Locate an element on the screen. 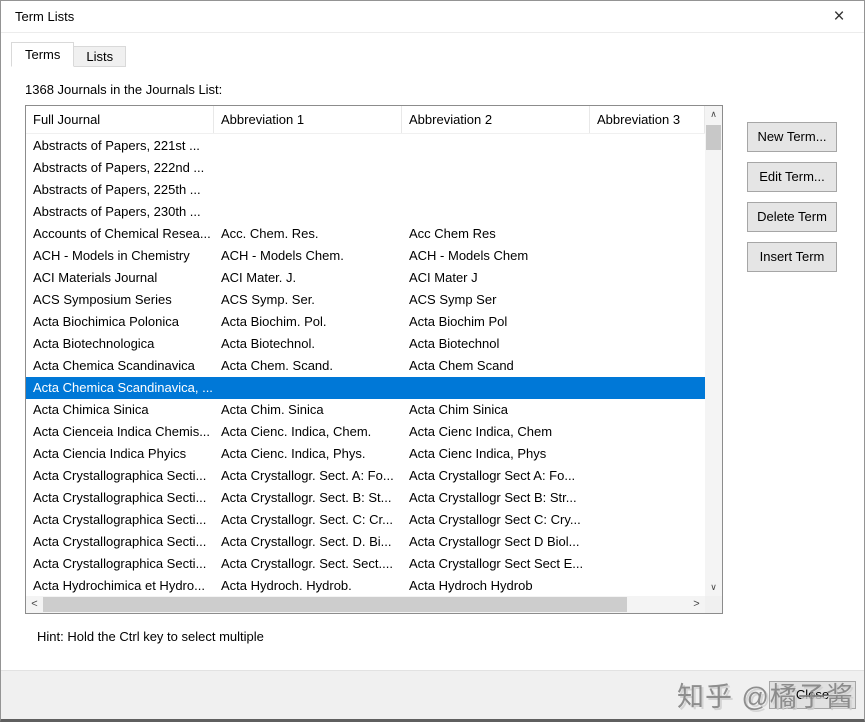 The width and height of the screenshot is (865, 722). table-cell: Acta Cienc. Indica, Chem. is located at coordinates (296, 431).